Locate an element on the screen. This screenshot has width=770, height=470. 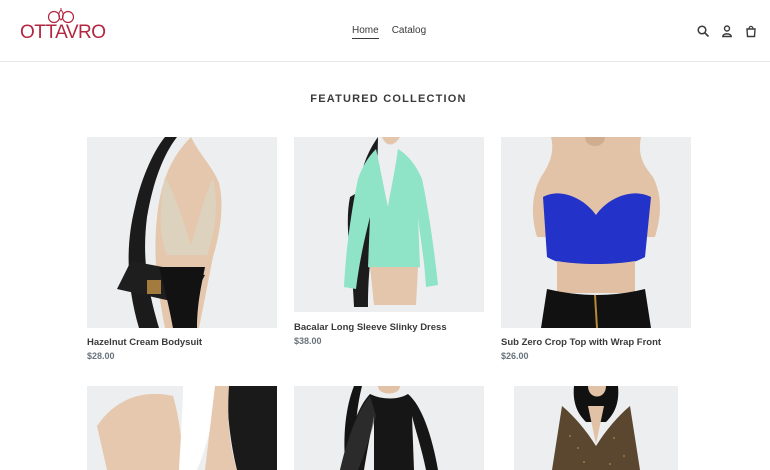
header-icons is located at coordinates (727, 31).